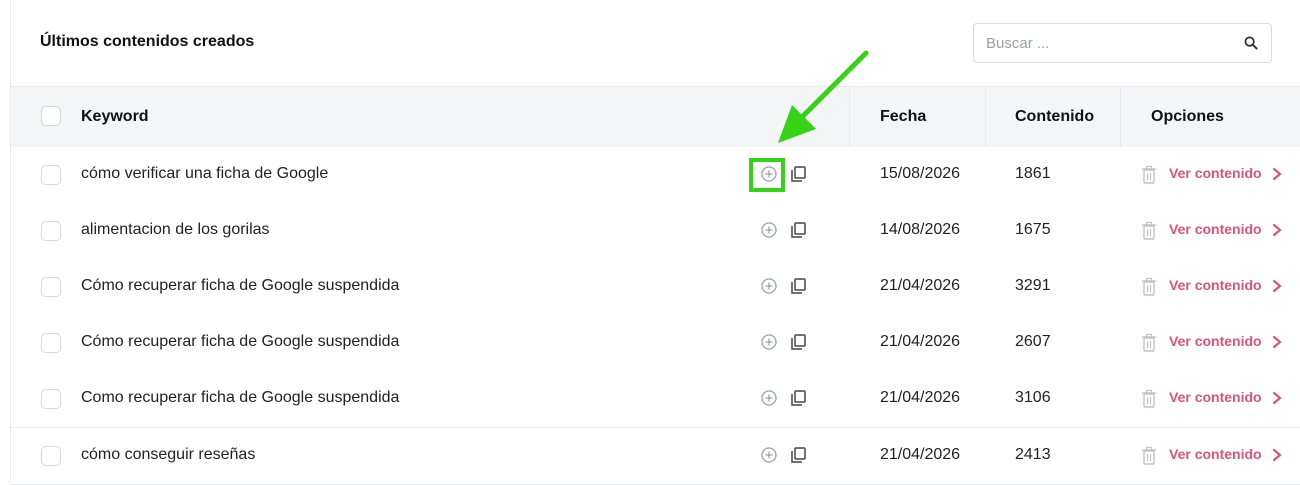 The width and height of the screenshot is (1300, 485). Describe the element at coordinates (1033, 341) in the screenshot. I see `row-content-count: 2607` at that location.